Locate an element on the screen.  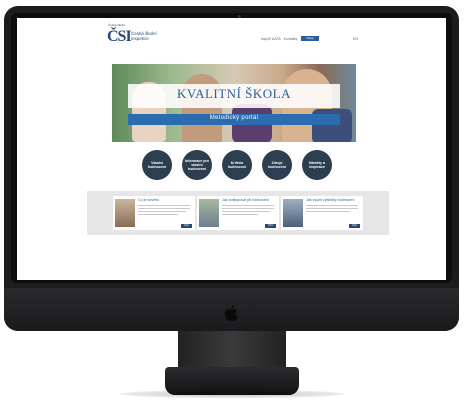
stand-shadow is located at coordinates (232, 394).